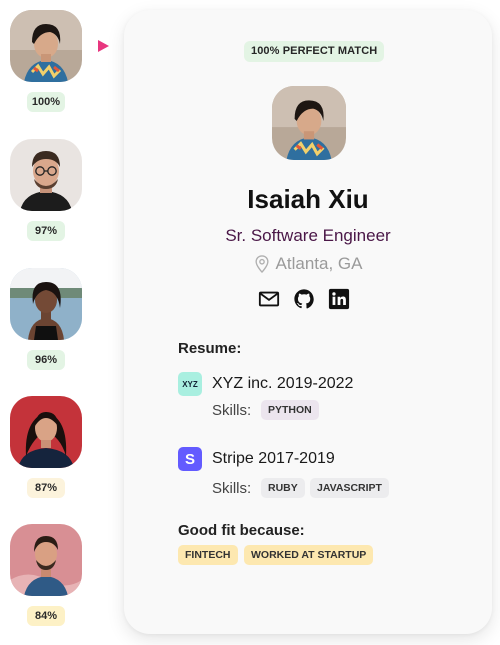 The image size is (500, 645). I want to click on resume-heading: Resume:, so click(210, 348).